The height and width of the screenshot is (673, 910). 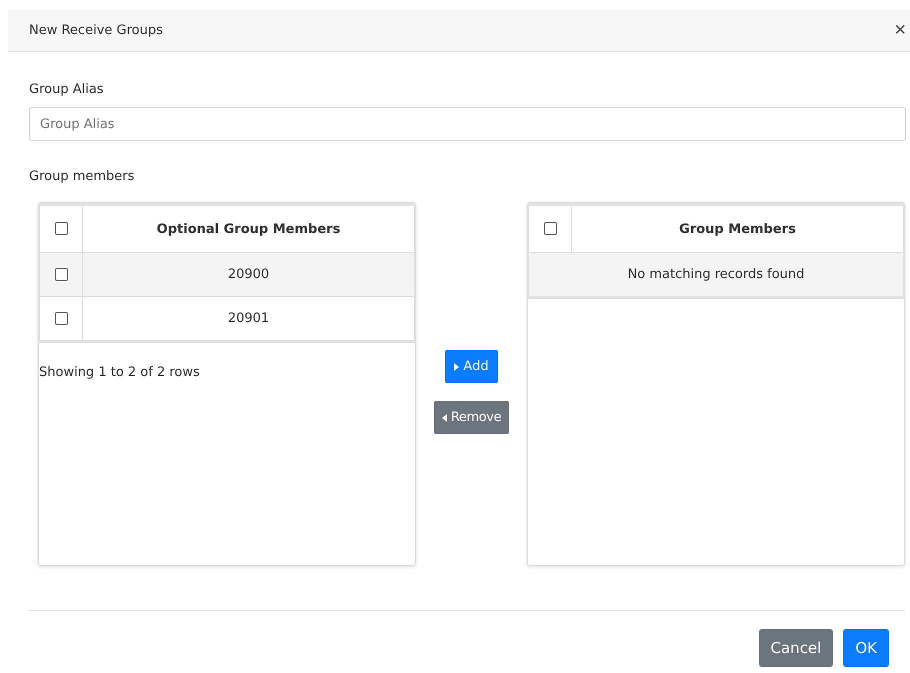 What do you see at coordinates (467, 124) in the screenshot?
I see `alias-field: Group Alias` at bounding box center [467, 124].